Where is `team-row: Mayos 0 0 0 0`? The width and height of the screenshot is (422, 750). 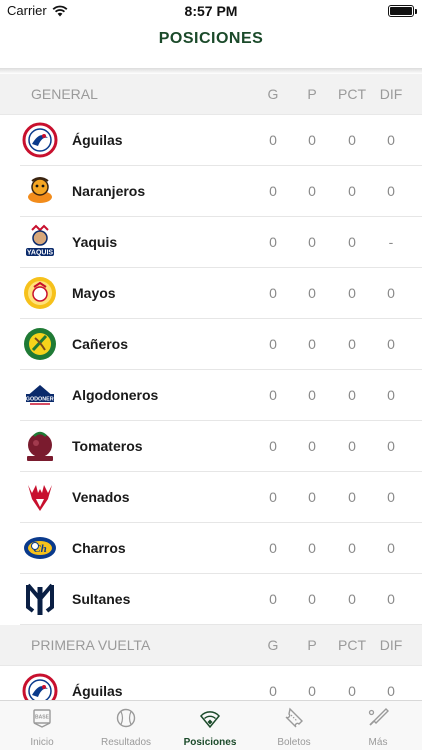 team-row: Mayos 0 0 0 0 is located at coordinates (211, 293).